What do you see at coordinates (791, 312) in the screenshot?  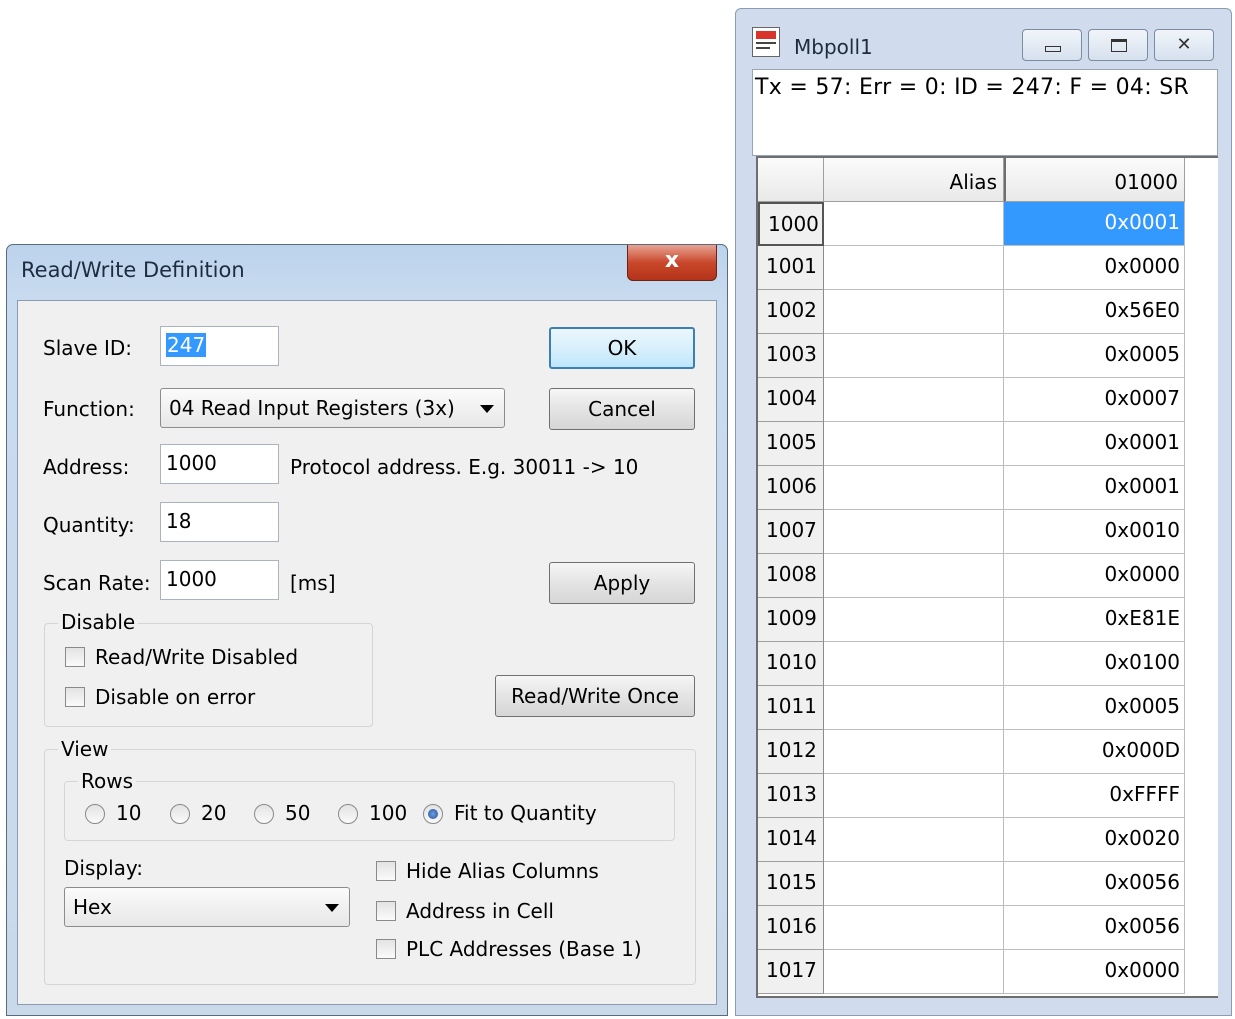 I see `row-address: 1002` at bounding box center [791, 312].